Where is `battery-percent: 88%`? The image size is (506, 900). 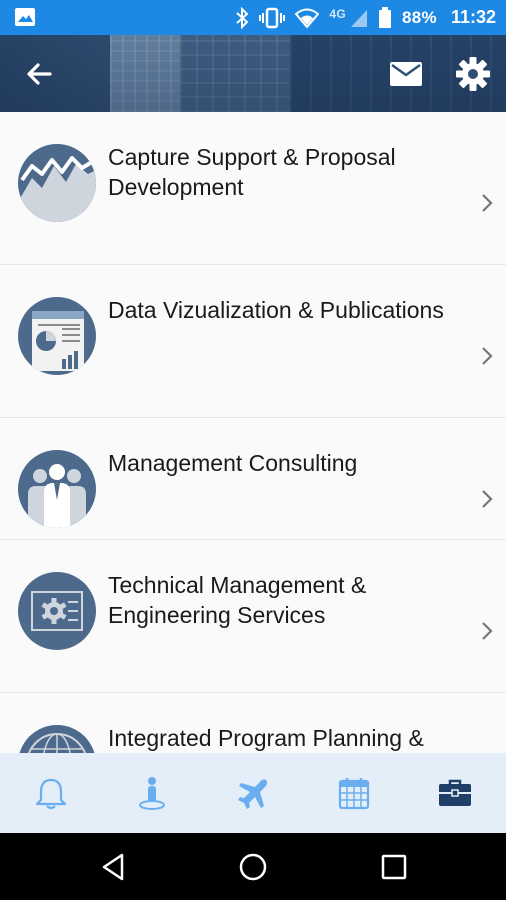 battery-percent: 88% is located at coordinates (419, 17).